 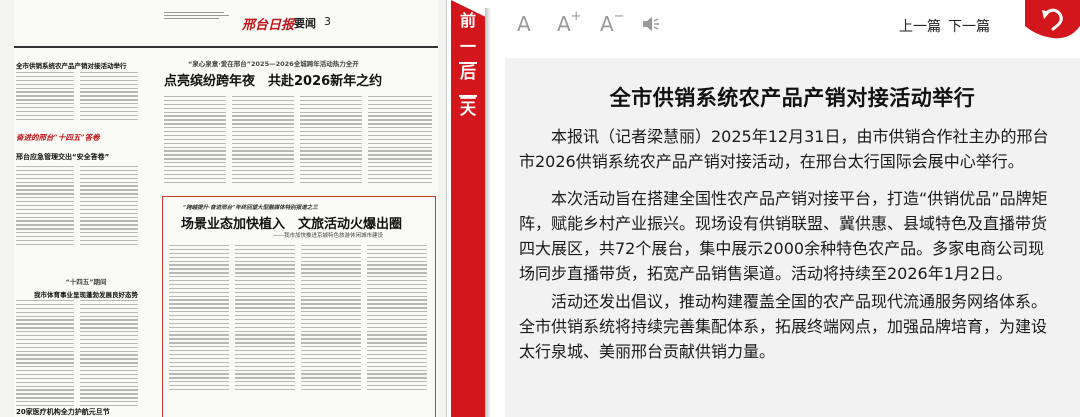 I want to click on font-size-decrease-button: A−, so click(x=612, y=22).